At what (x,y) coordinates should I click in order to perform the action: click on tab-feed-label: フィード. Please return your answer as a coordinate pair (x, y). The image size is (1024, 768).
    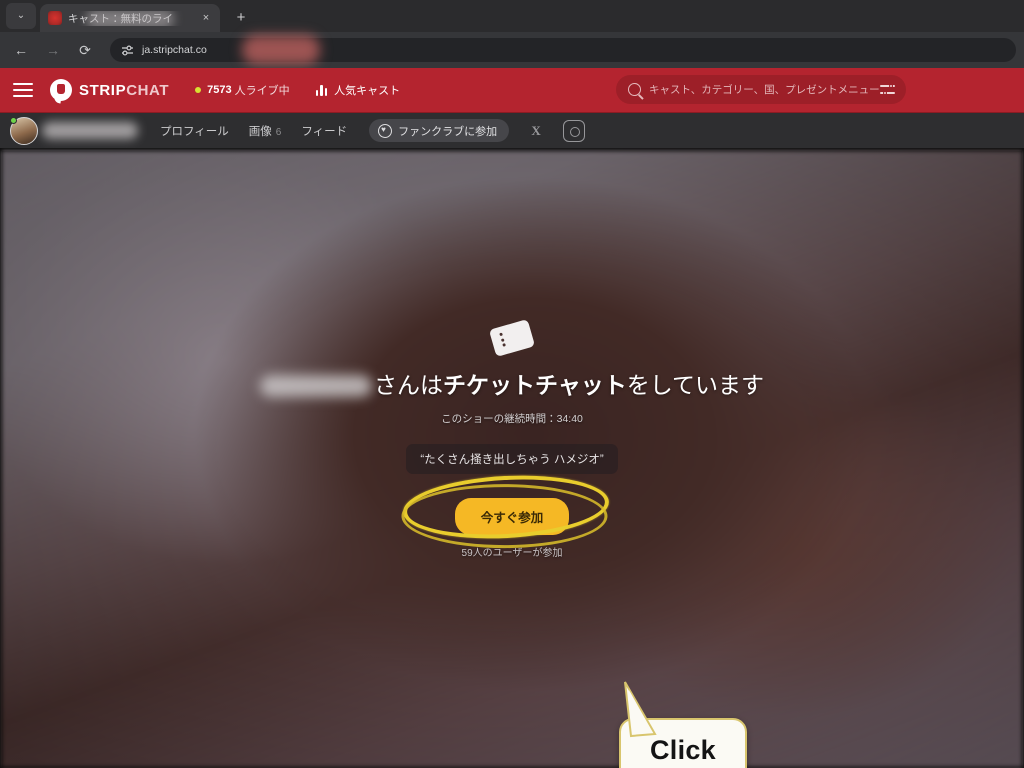
    Looking at the image, I should click on (324, 131).